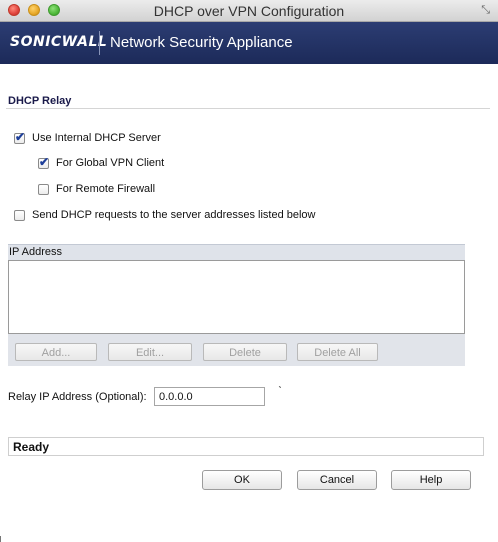  I want to click on delete-ip-button: Delete, so click(245, 352).